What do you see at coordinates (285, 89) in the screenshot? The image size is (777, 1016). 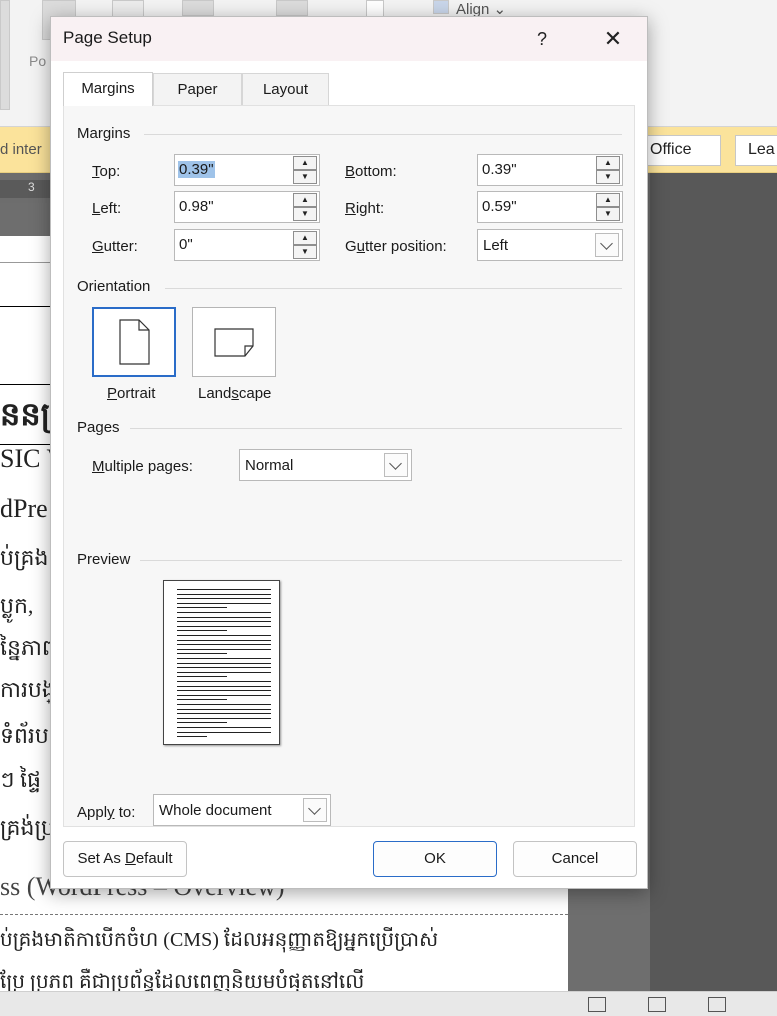 I see `tab-layout: Layout` at bounding box center [285, 89].